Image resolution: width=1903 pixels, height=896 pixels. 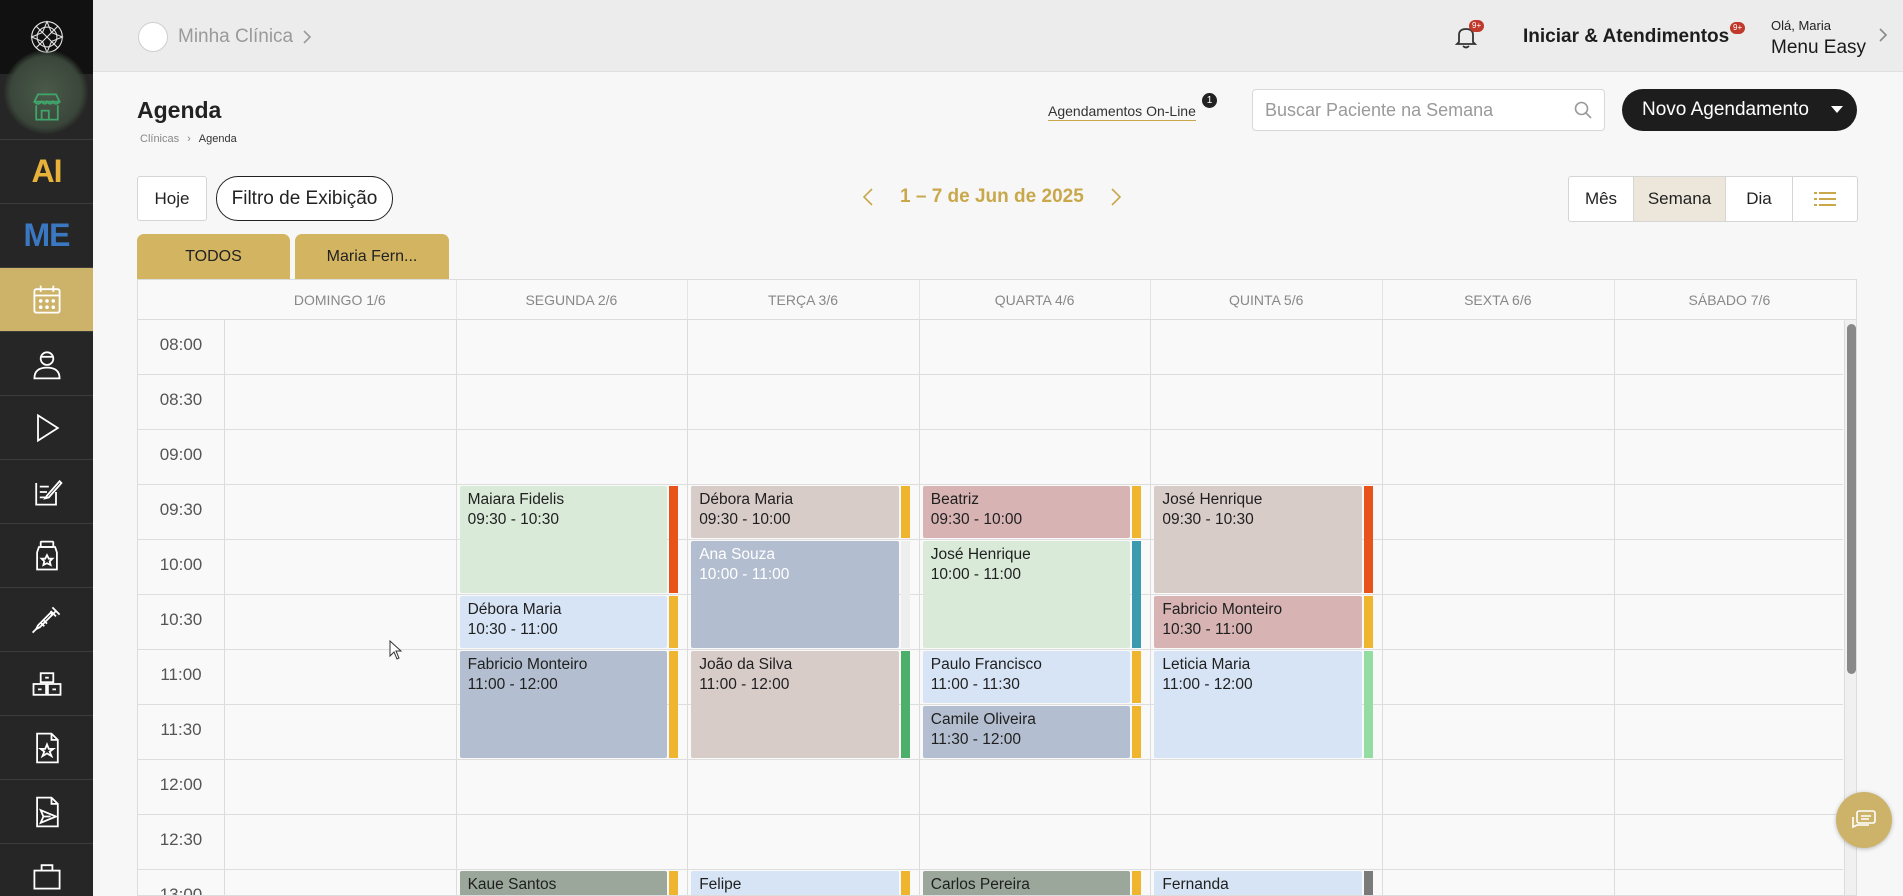 I want to click on sidebar-item-edit, so click(x=46, y=492).